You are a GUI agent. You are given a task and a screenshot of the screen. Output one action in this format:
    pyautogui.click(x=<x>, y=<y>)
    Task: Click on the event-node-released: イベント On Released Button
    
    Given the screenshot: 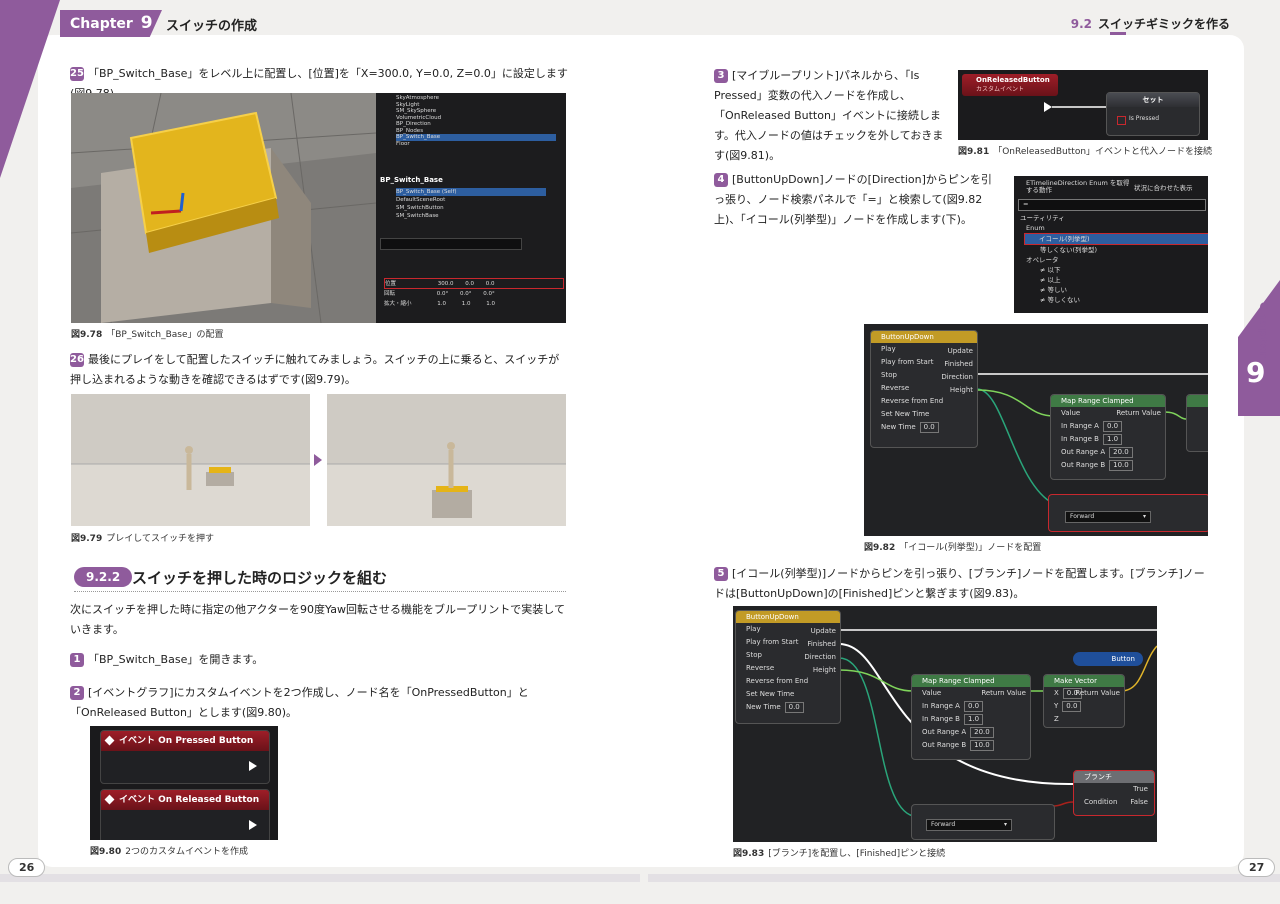 What is the action you would take?
    pyautogui.click(x=185, y=814)
    